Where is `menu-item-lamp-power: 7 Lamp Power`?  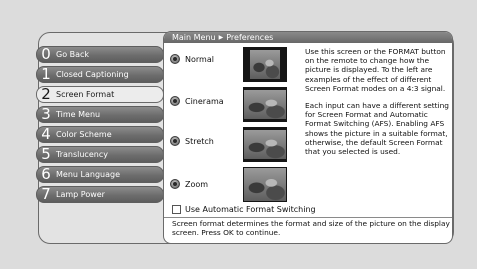
menu-item-lamp-power: 7 Lamp Power is located at coordinates (100, 194).